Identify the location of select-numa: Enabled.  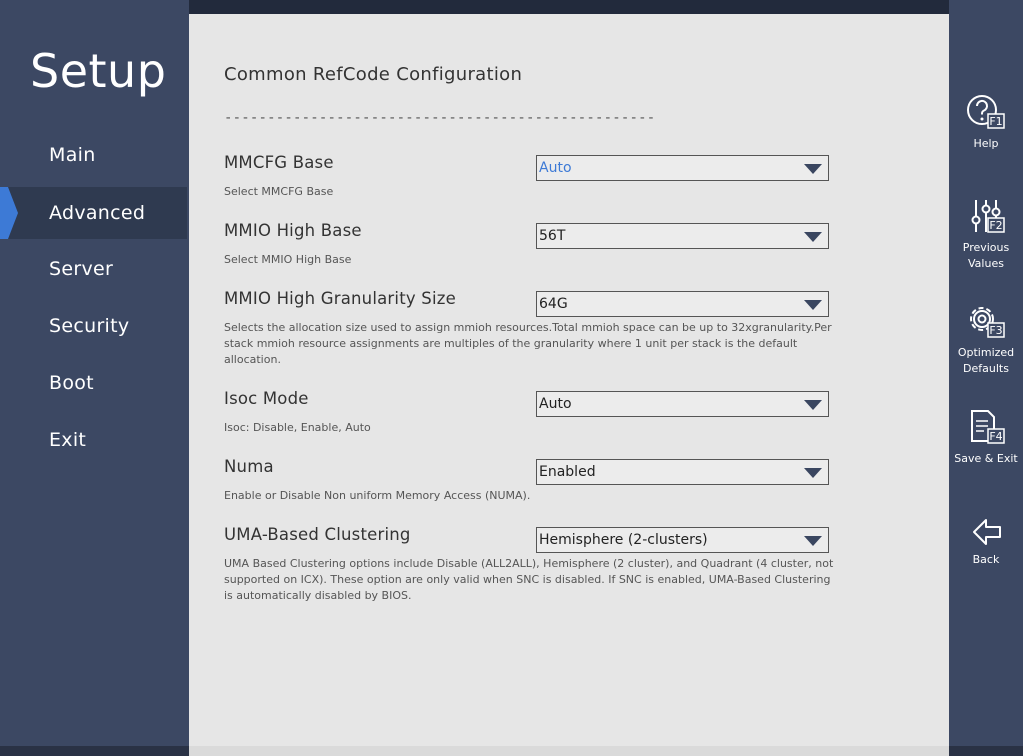
(682, 472).